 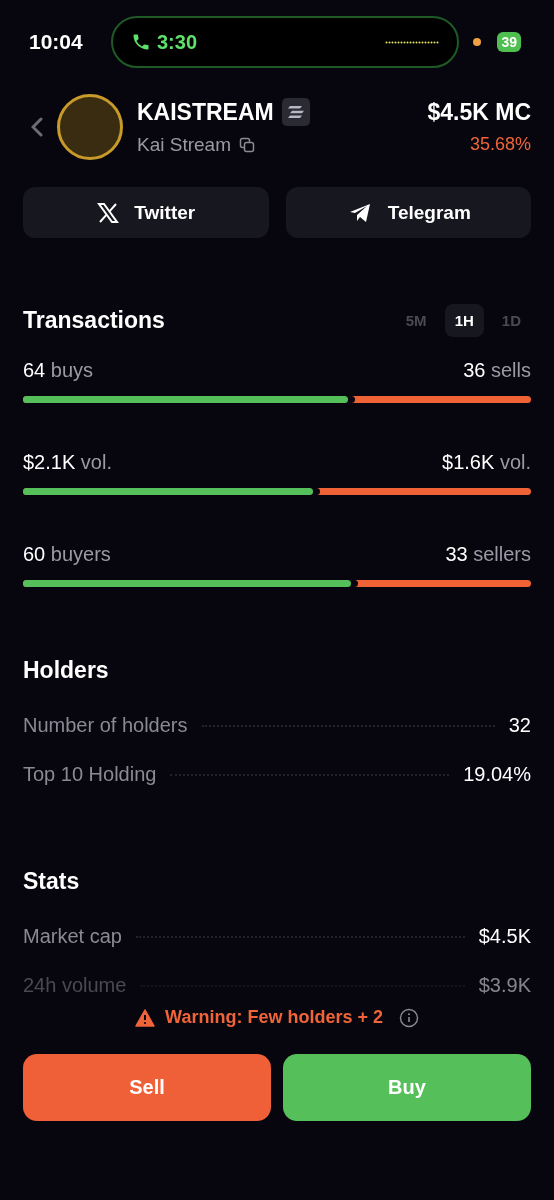 I want to click on chain-logo-icon, so click(x=295, y=112).